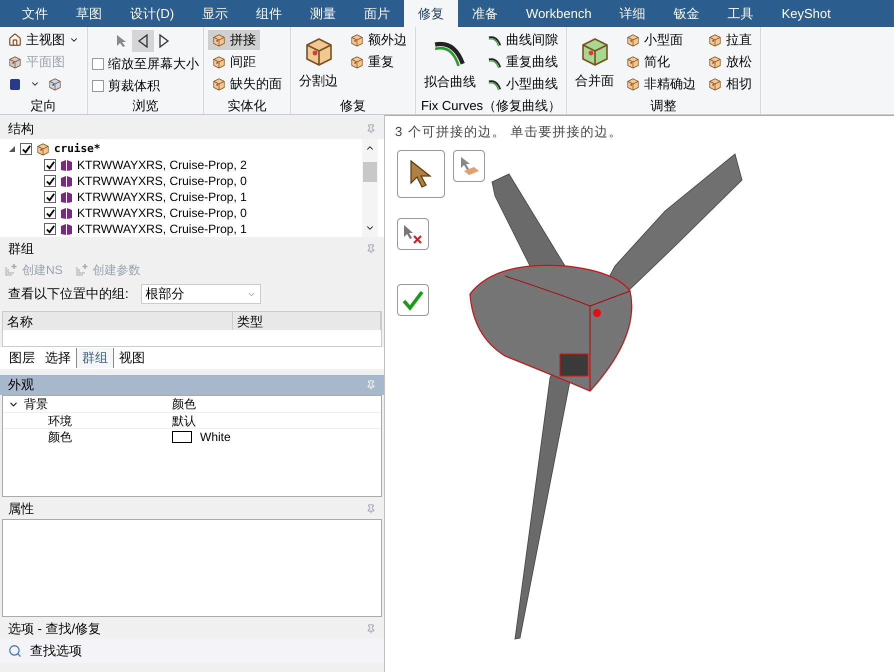 The image size is (894, 672). What do you see at coordinates (89, 13) in the screenshot?
I see `menu-tab: 草图` at bounding box center [89, 13].